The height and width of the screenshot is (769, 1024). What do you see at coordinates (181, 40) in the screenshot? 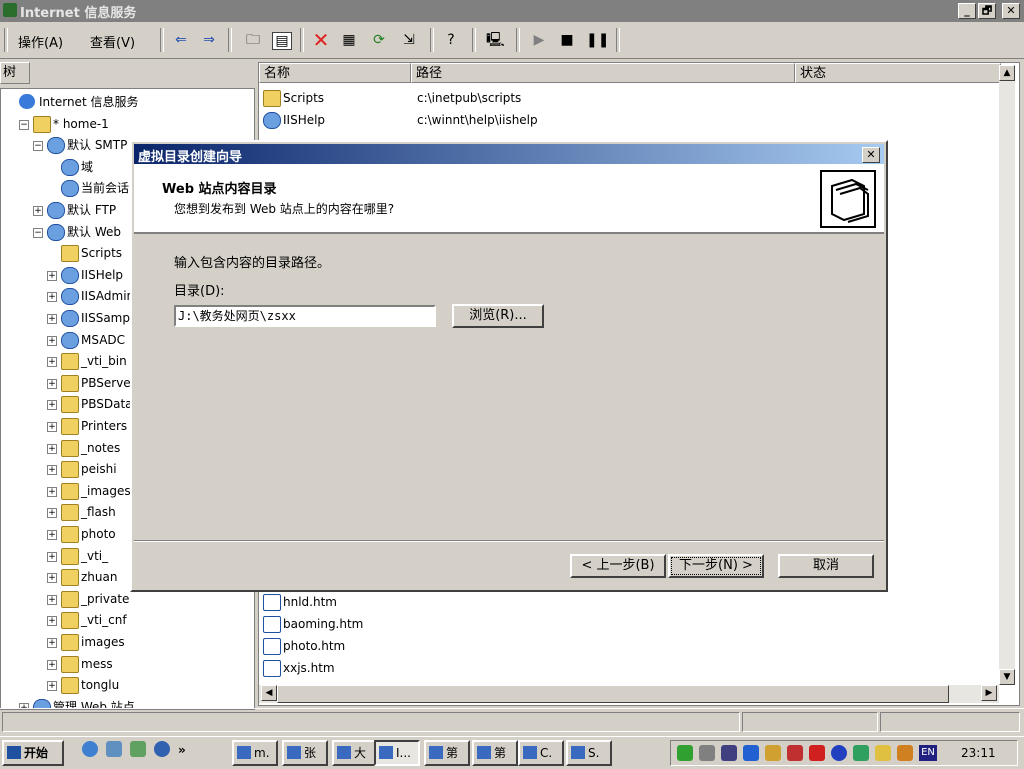
I see `back-arrow-icon: ⇐` at bounding box center [181, 40].